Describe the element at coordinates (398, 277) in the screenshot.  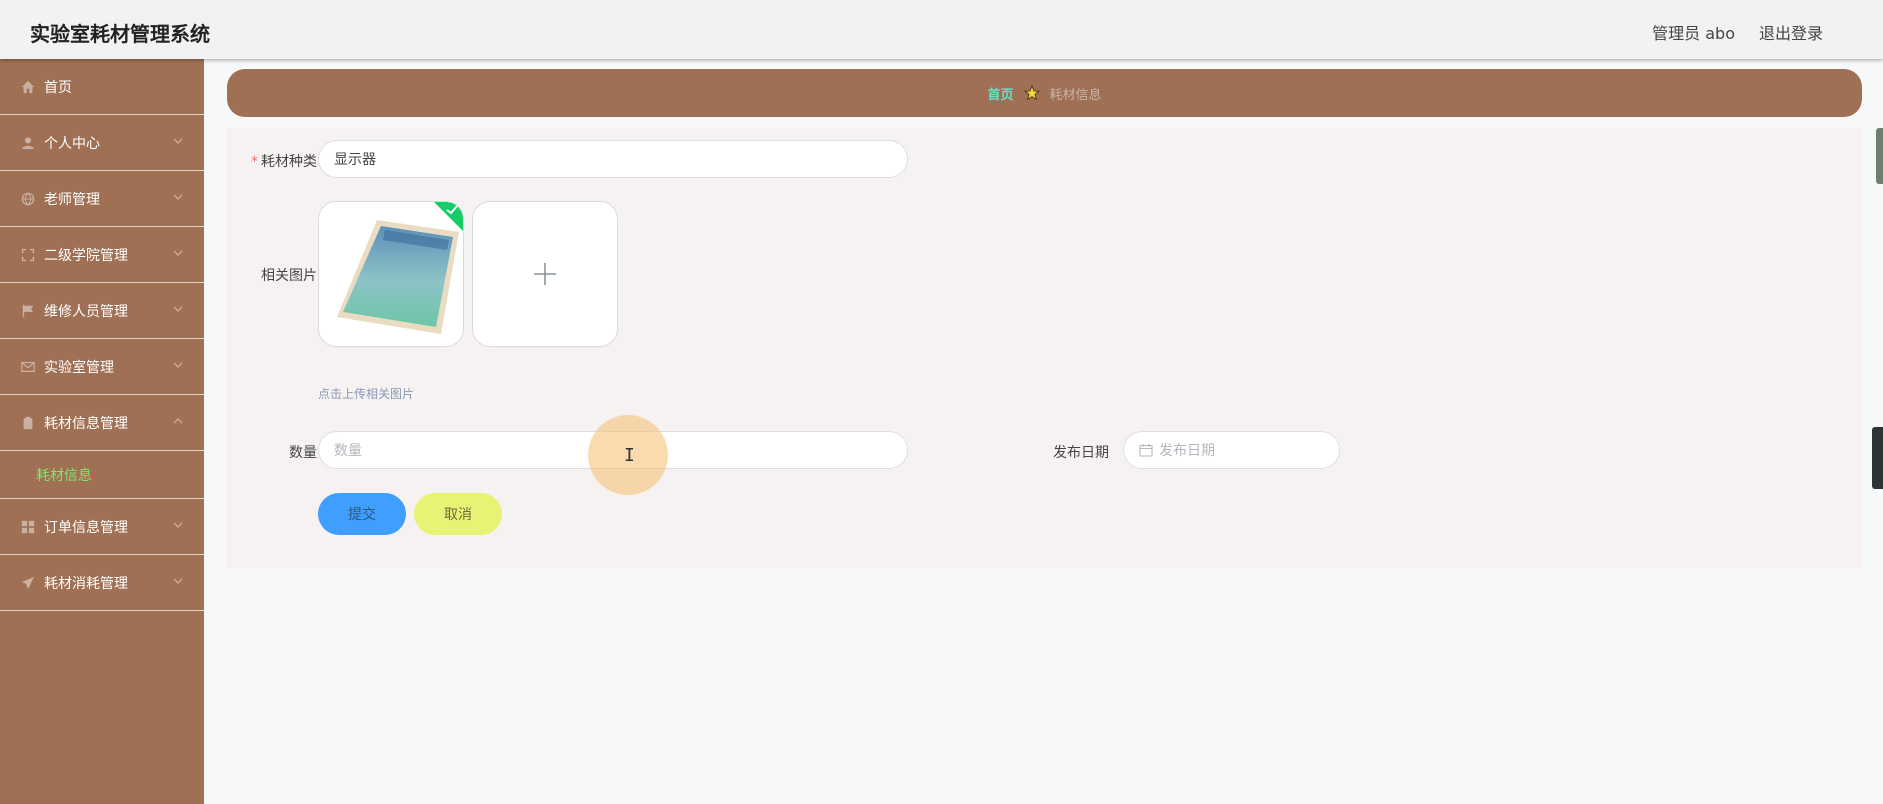
I see `phone-image` at that location.